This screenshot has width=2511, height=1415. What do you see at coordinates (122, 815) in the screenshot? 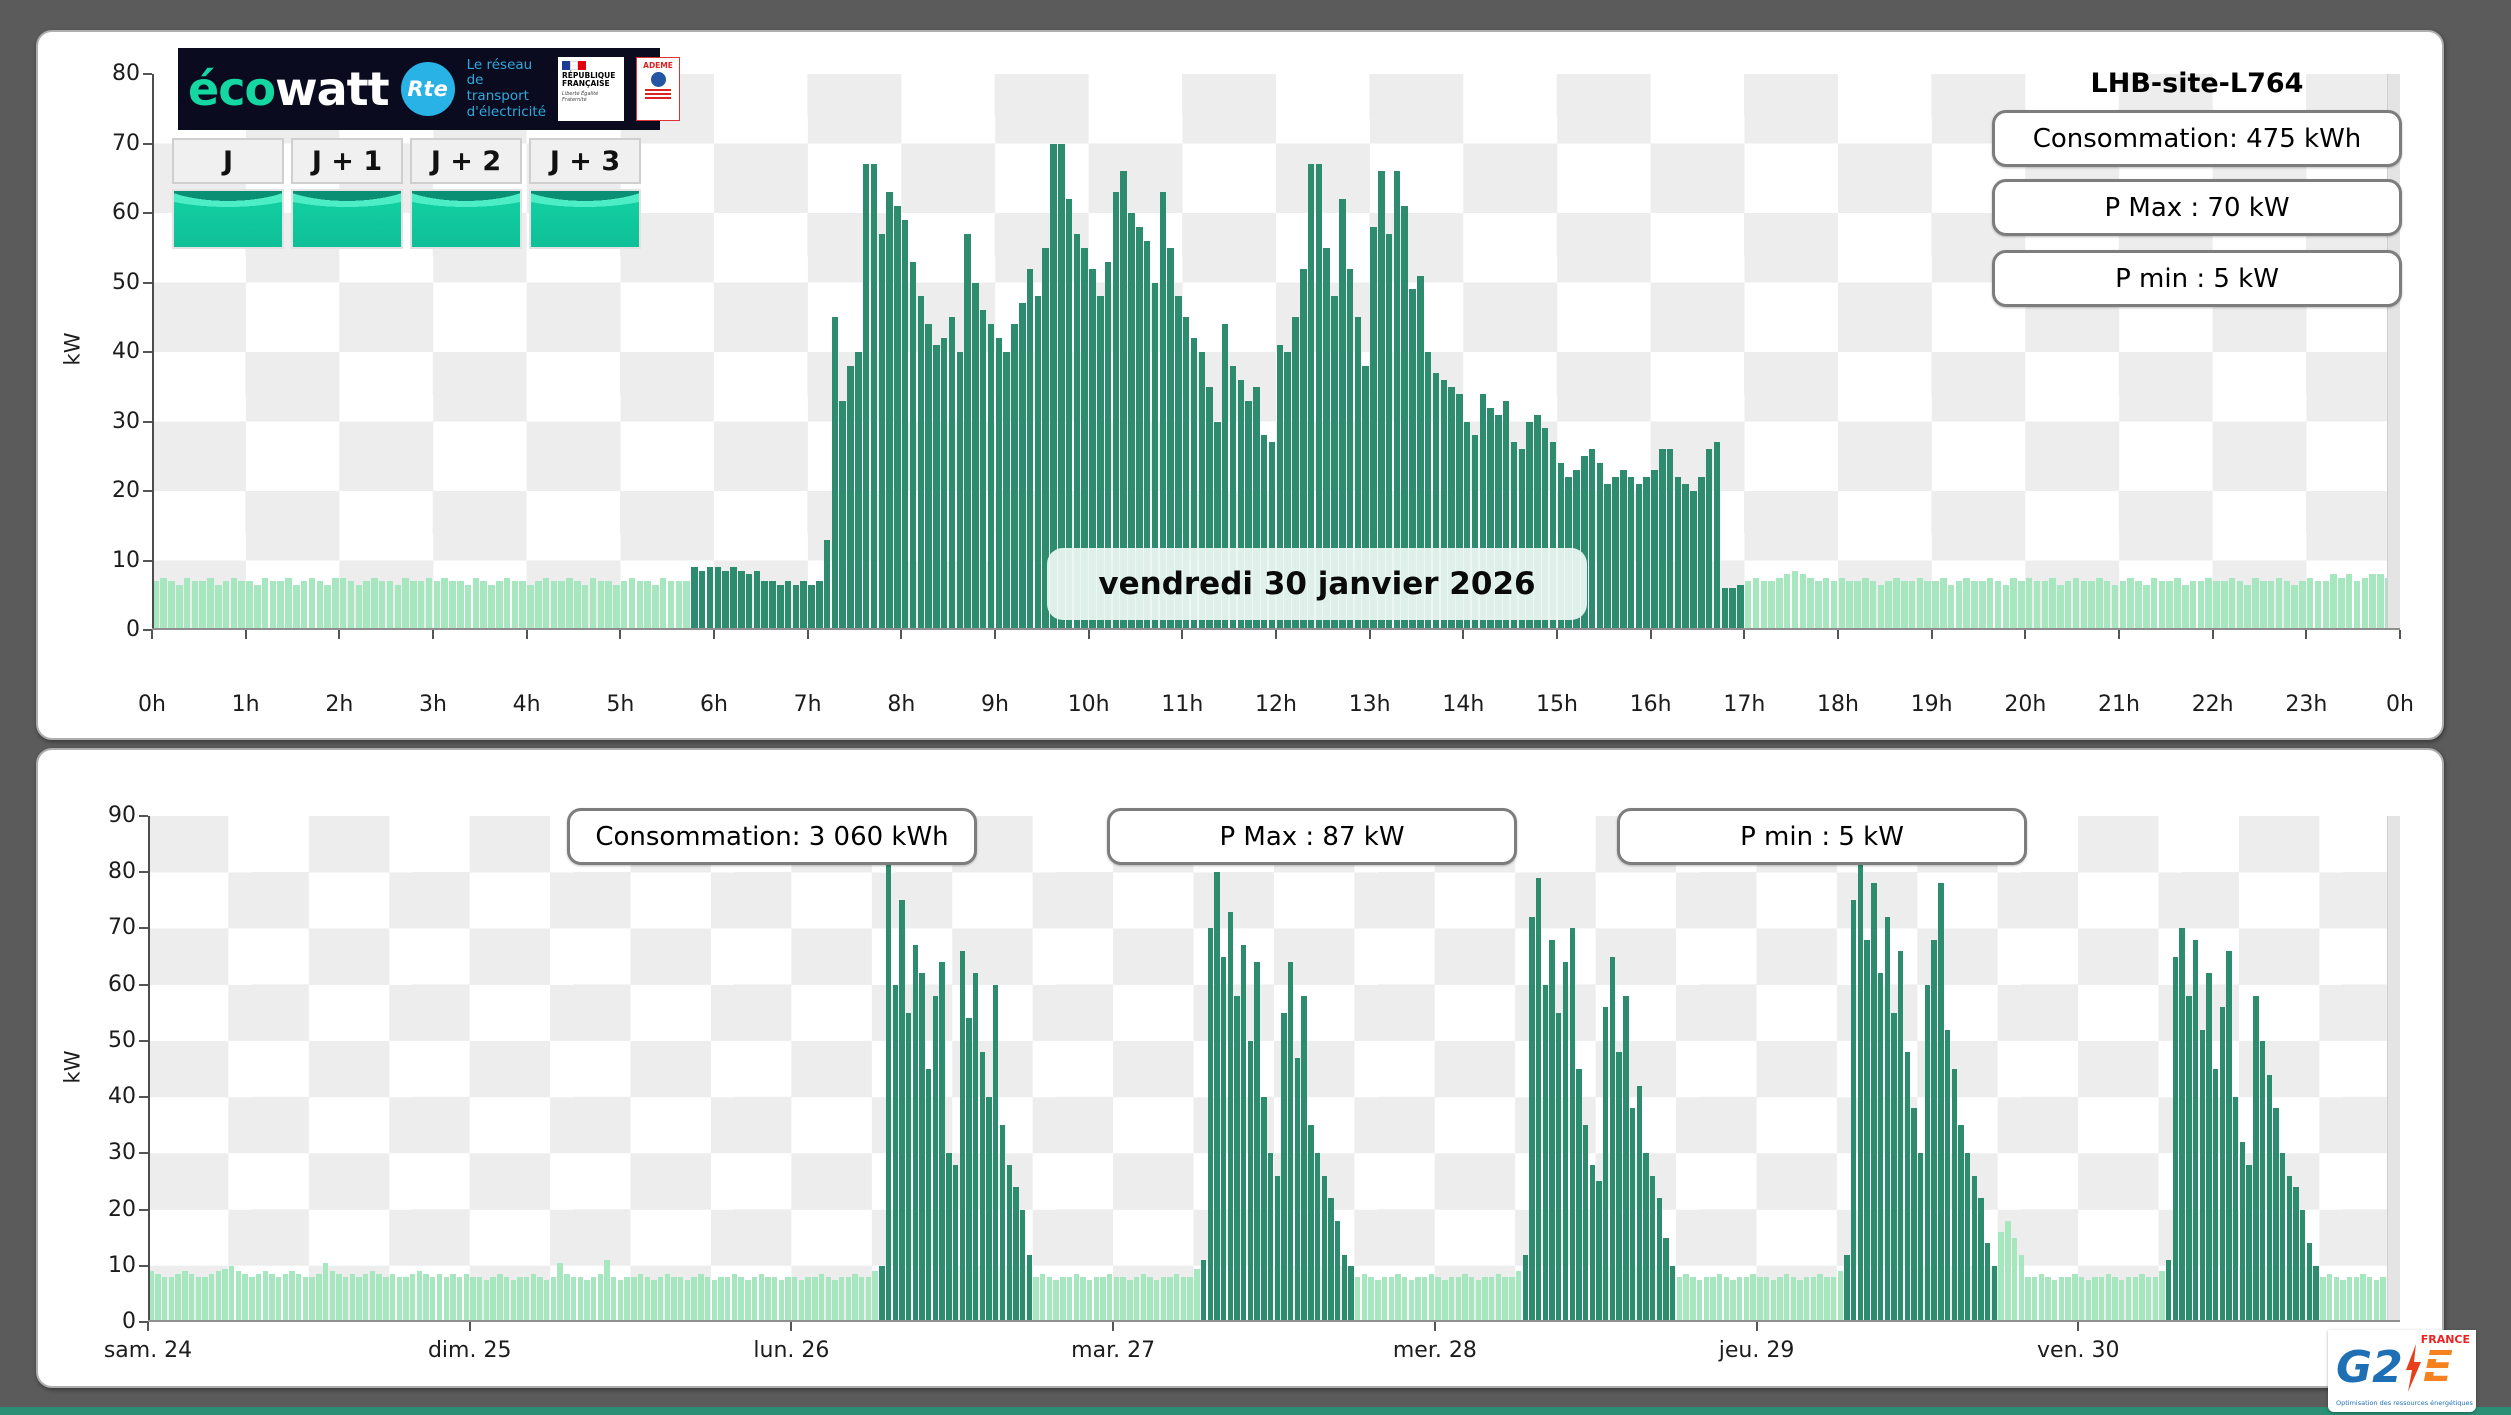
I see `y-tick-label: 90` at bounding box center [122, 815].